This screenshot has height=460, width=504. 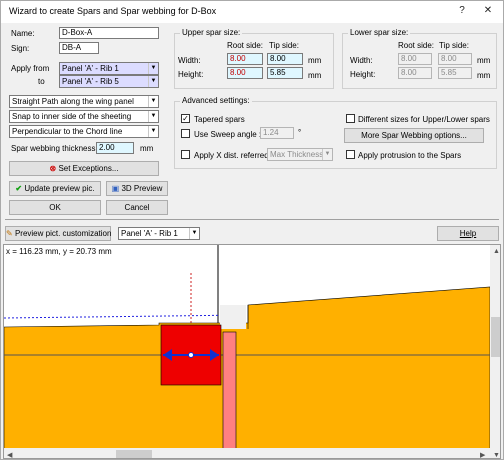 What do you see at coordinates (297, 154) in the screenshot?
I see `apply-x-value: Max Thickness` at bounding box center [297, 154].